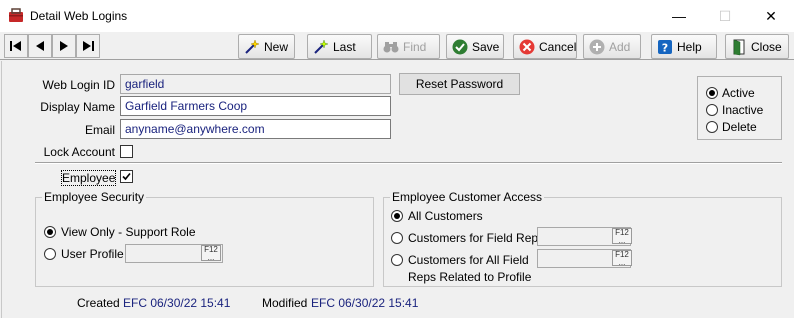 The height and width of the screenshot is (318, 794). Describe the element at coordinates (79, 16) in the screenshot. I see `window-title: Detail Web Logins` at that location.